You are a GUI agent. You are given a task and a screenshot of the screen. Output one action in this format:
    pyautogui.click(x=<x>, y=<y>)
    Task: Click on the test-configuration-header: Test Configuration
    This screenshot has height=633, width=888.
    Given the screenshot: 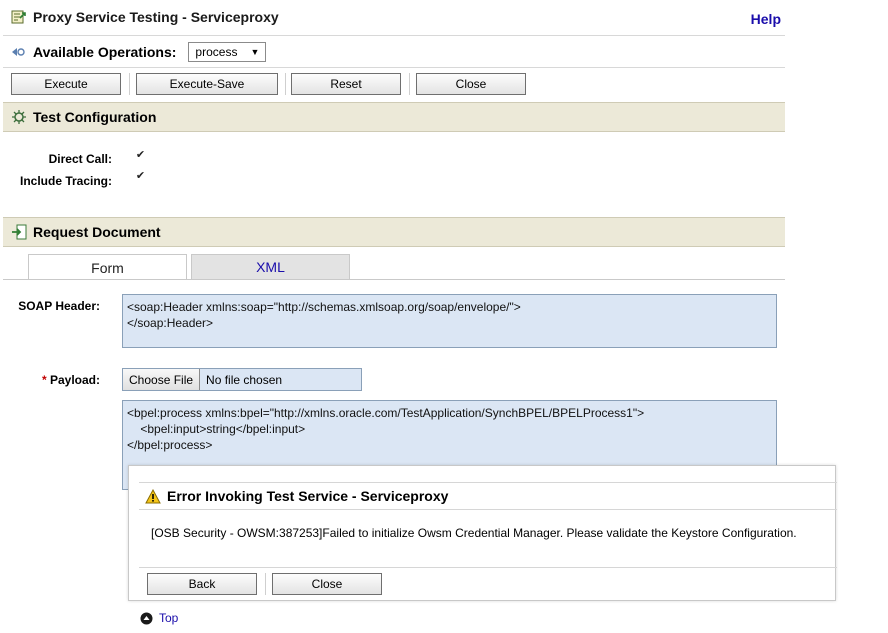 What is the action you would take?
    pyautogui.click(x=394, y=117)
    